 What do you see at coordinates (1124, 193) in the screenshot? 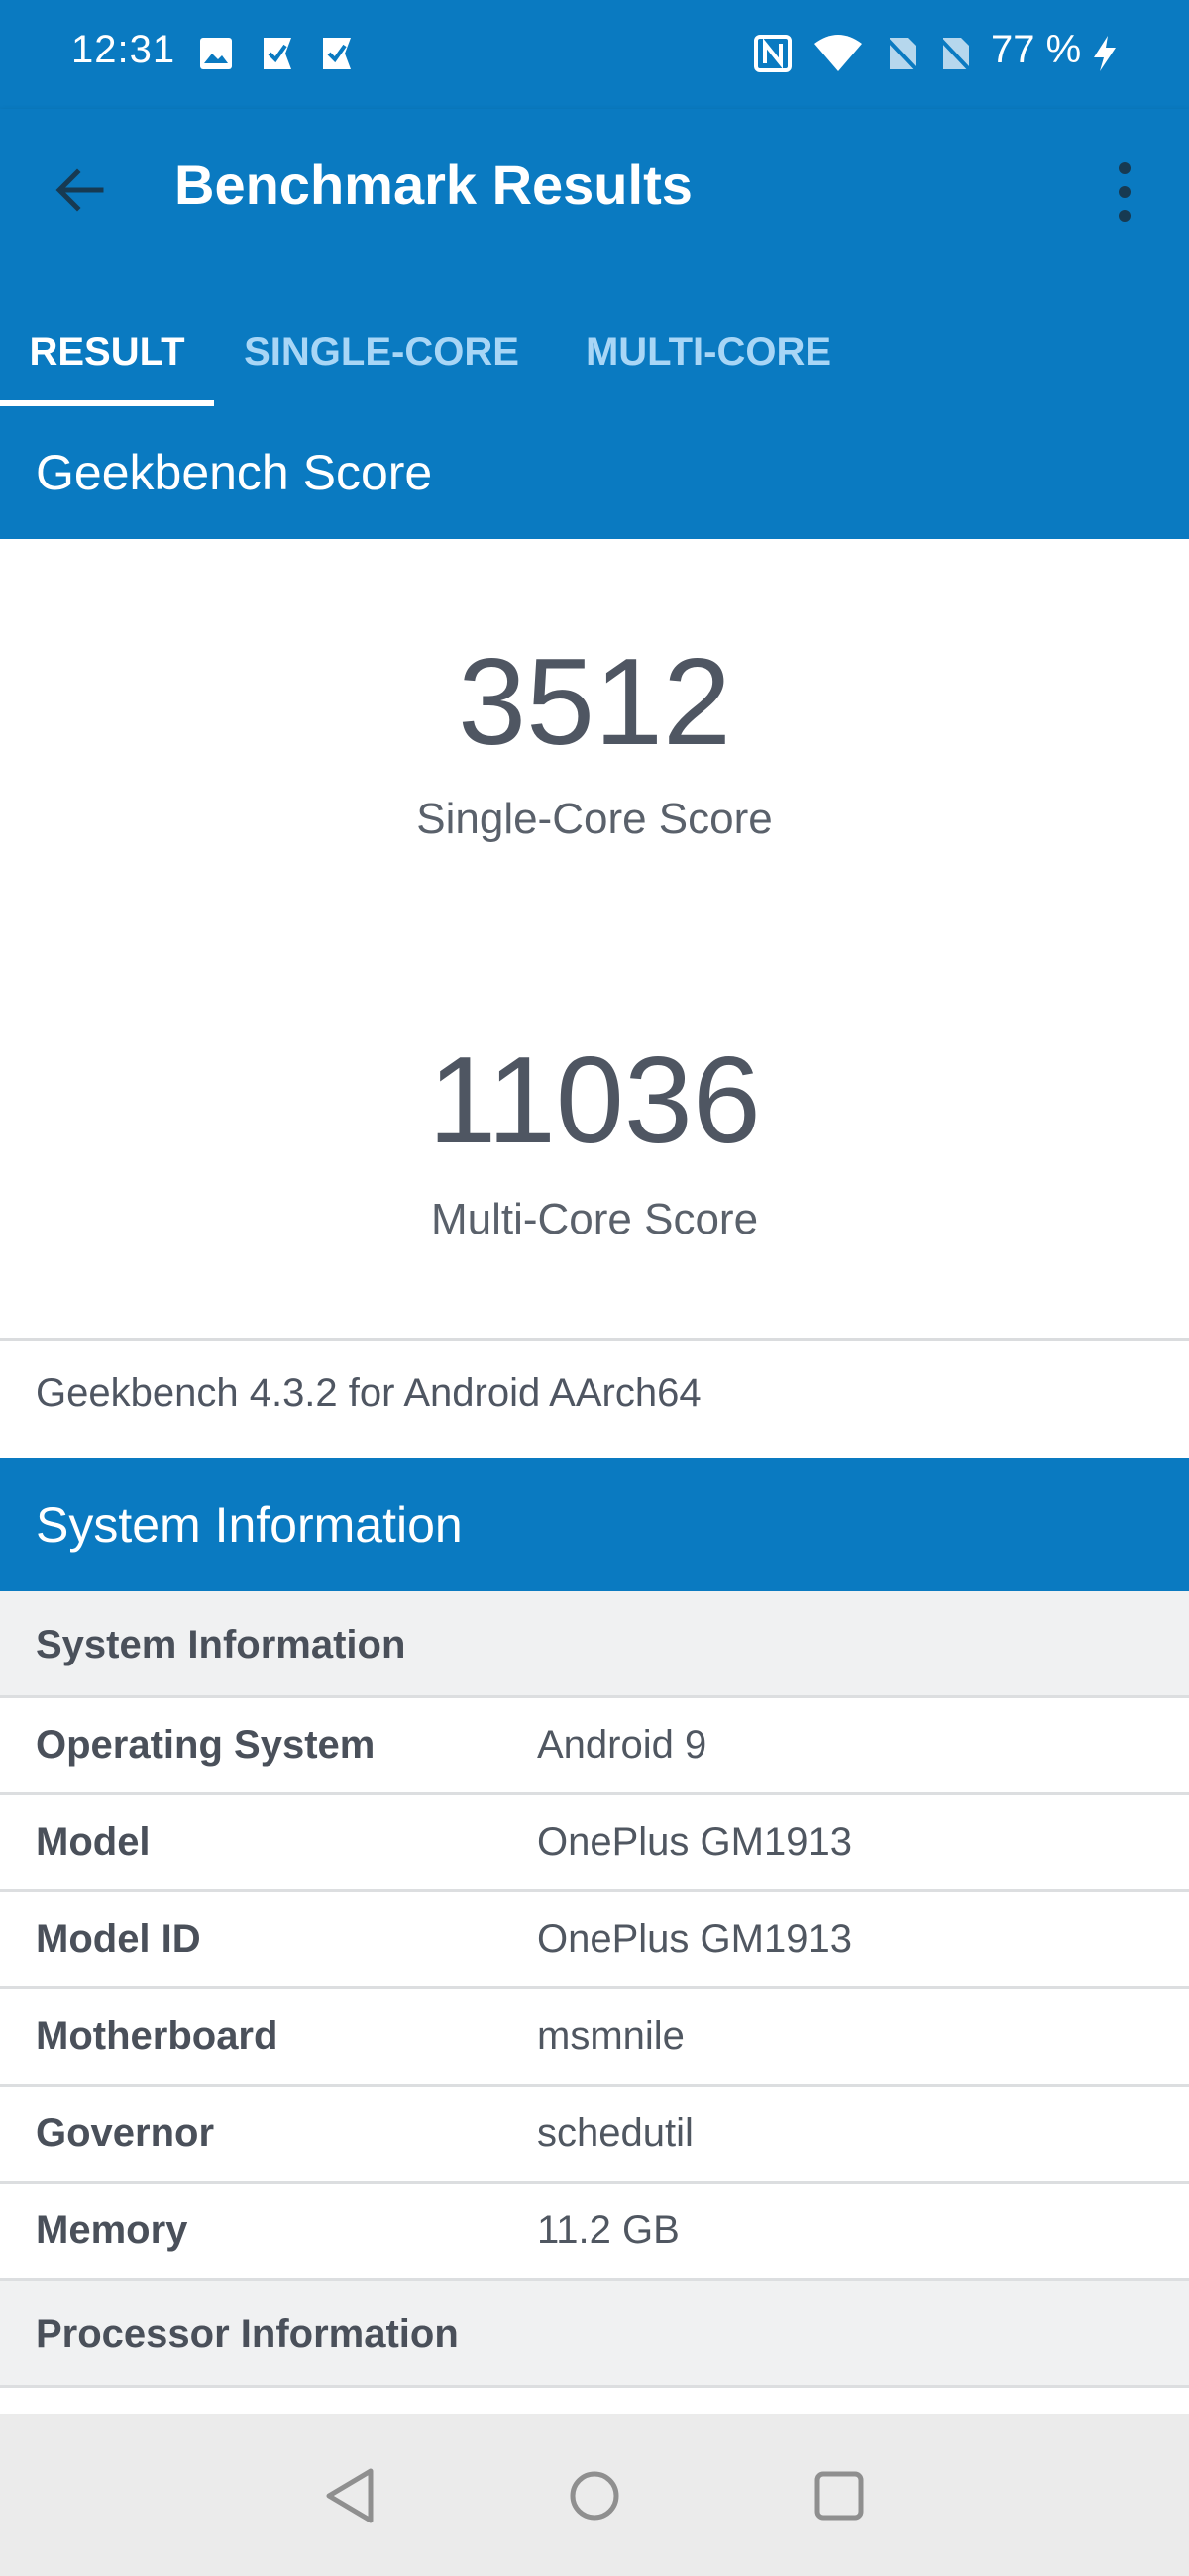
I see `more-options-icon` at bounding box center [1124, 193].